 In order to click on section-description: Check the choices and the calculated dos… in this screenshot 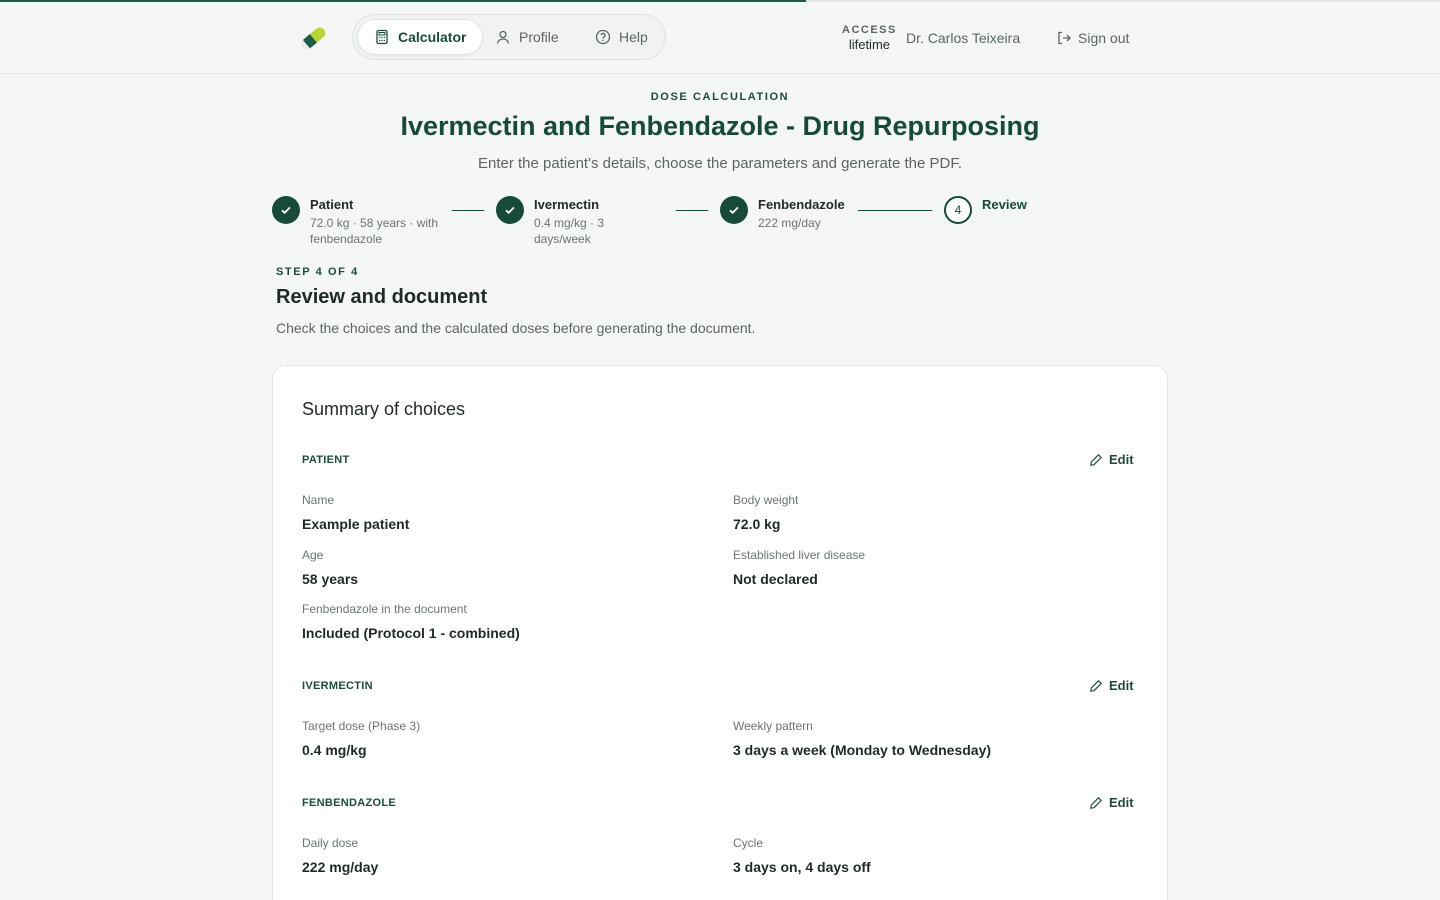, I will do `click(516, 328)`.